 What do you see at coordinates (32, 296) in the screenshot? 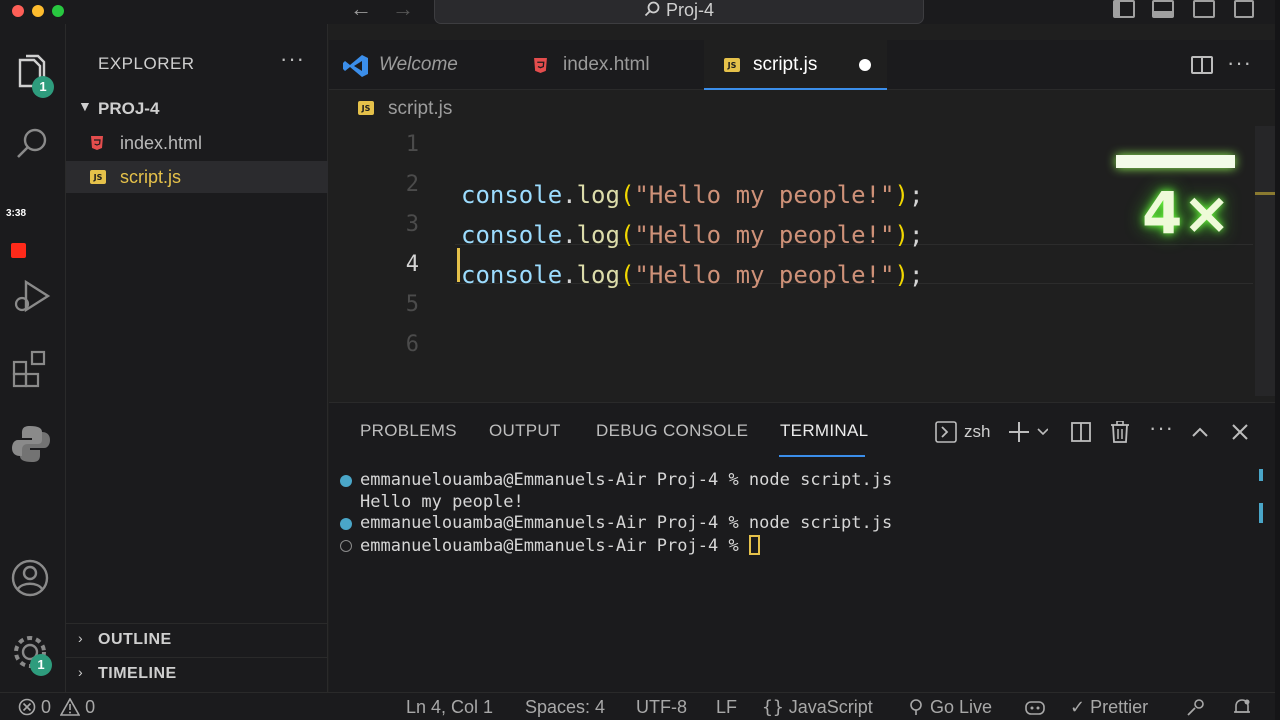
I see `run-debug-icon` at bounding box center [32, 296].